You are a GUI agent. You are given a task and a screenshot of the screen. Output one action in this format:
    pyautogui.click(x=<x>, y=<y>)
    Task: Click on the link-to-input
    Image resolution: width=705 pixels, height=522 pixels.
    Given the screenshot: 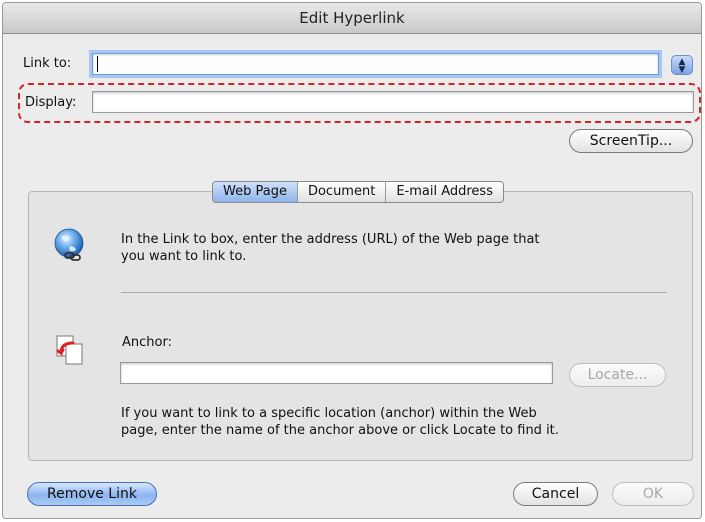 What is the action you would take?
    pyautogui.click(x=375, y=64)
    